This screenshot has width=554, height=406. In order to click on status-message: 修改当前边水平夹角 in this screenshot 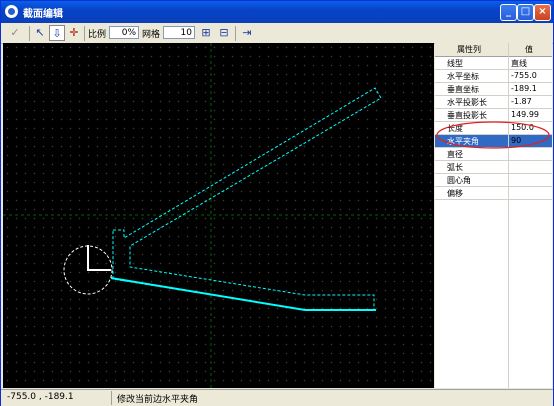, I will do `click(158, 400)`.